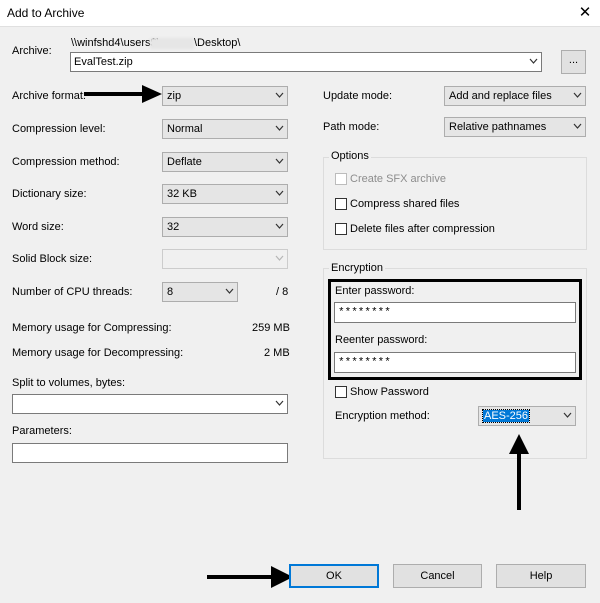 This screenshot has width=600, height=603. I want to click on update-mode-value: Add and replace files, so click(500, 96).